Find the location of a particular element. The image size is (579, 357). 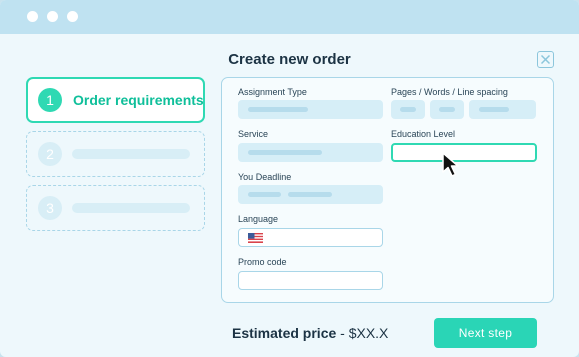

promo-code-label: Promo code is located at coordinates (262, 262).